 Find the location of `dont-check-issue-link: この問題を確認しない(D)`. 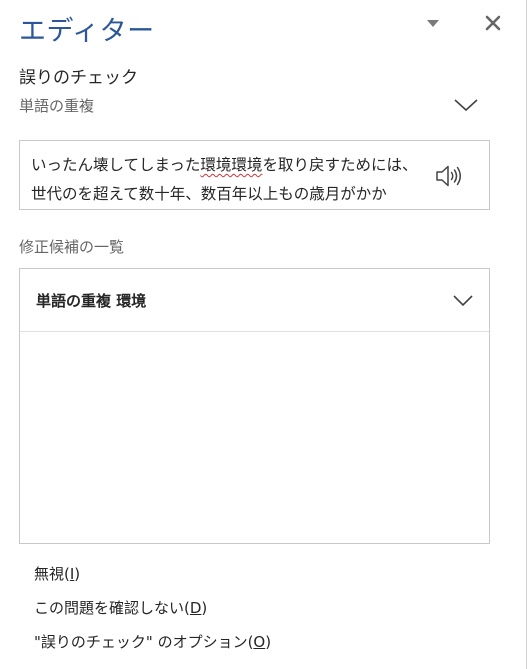

dont-check-issue-link: この問題を確認しない(D) is located at coordinates (120, 607).